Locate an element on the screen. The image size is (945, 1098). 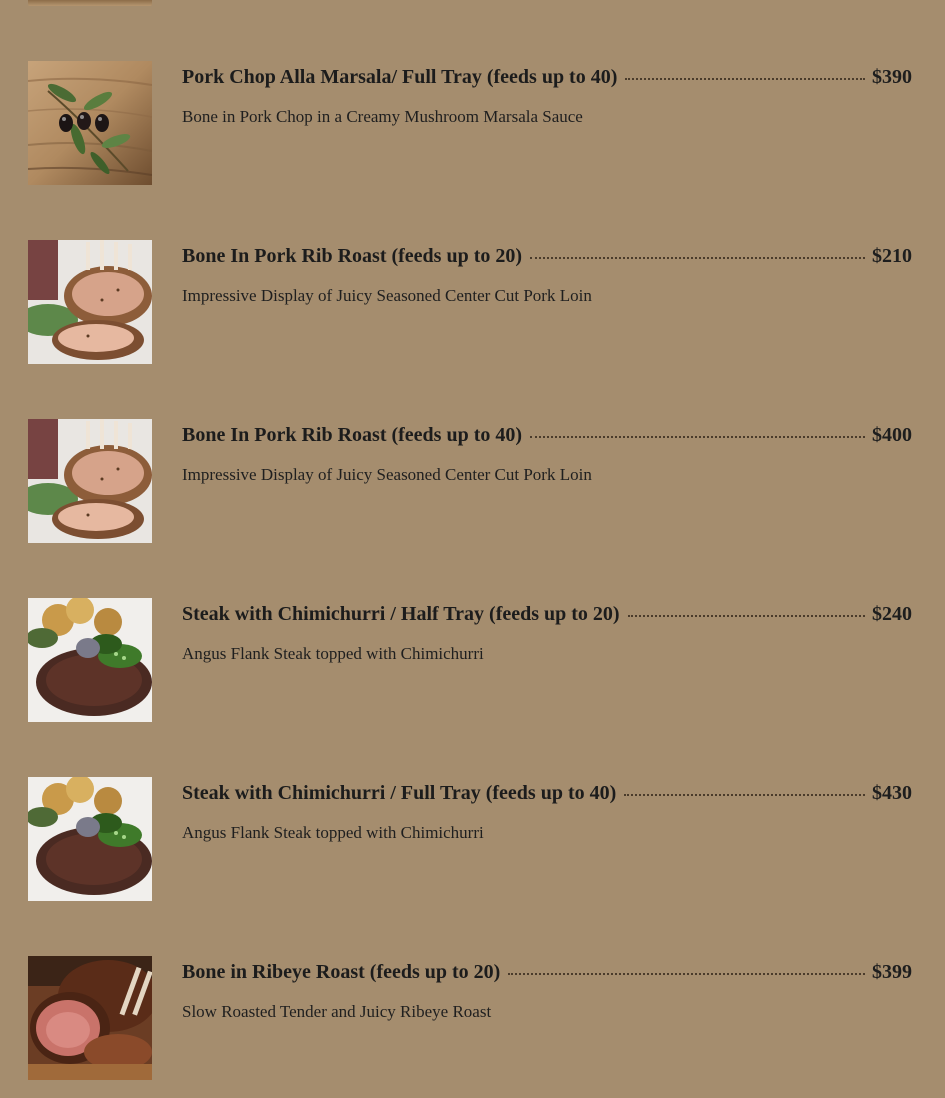
item-image-ribeye-roast is located at coordinates (90, 1018).